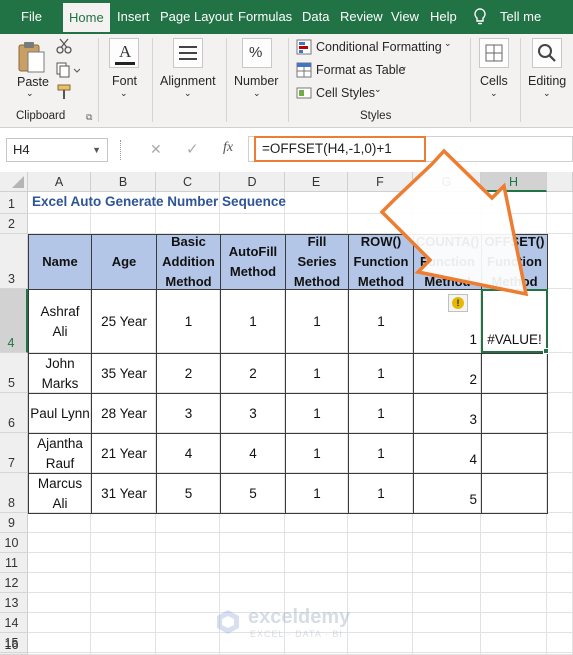 The height and width of the screenshot is (655, 573). What do you see at coordinates (14, 413) in the screenshot?
I see `row-header-6: 6` at bounding box center [14, 413].